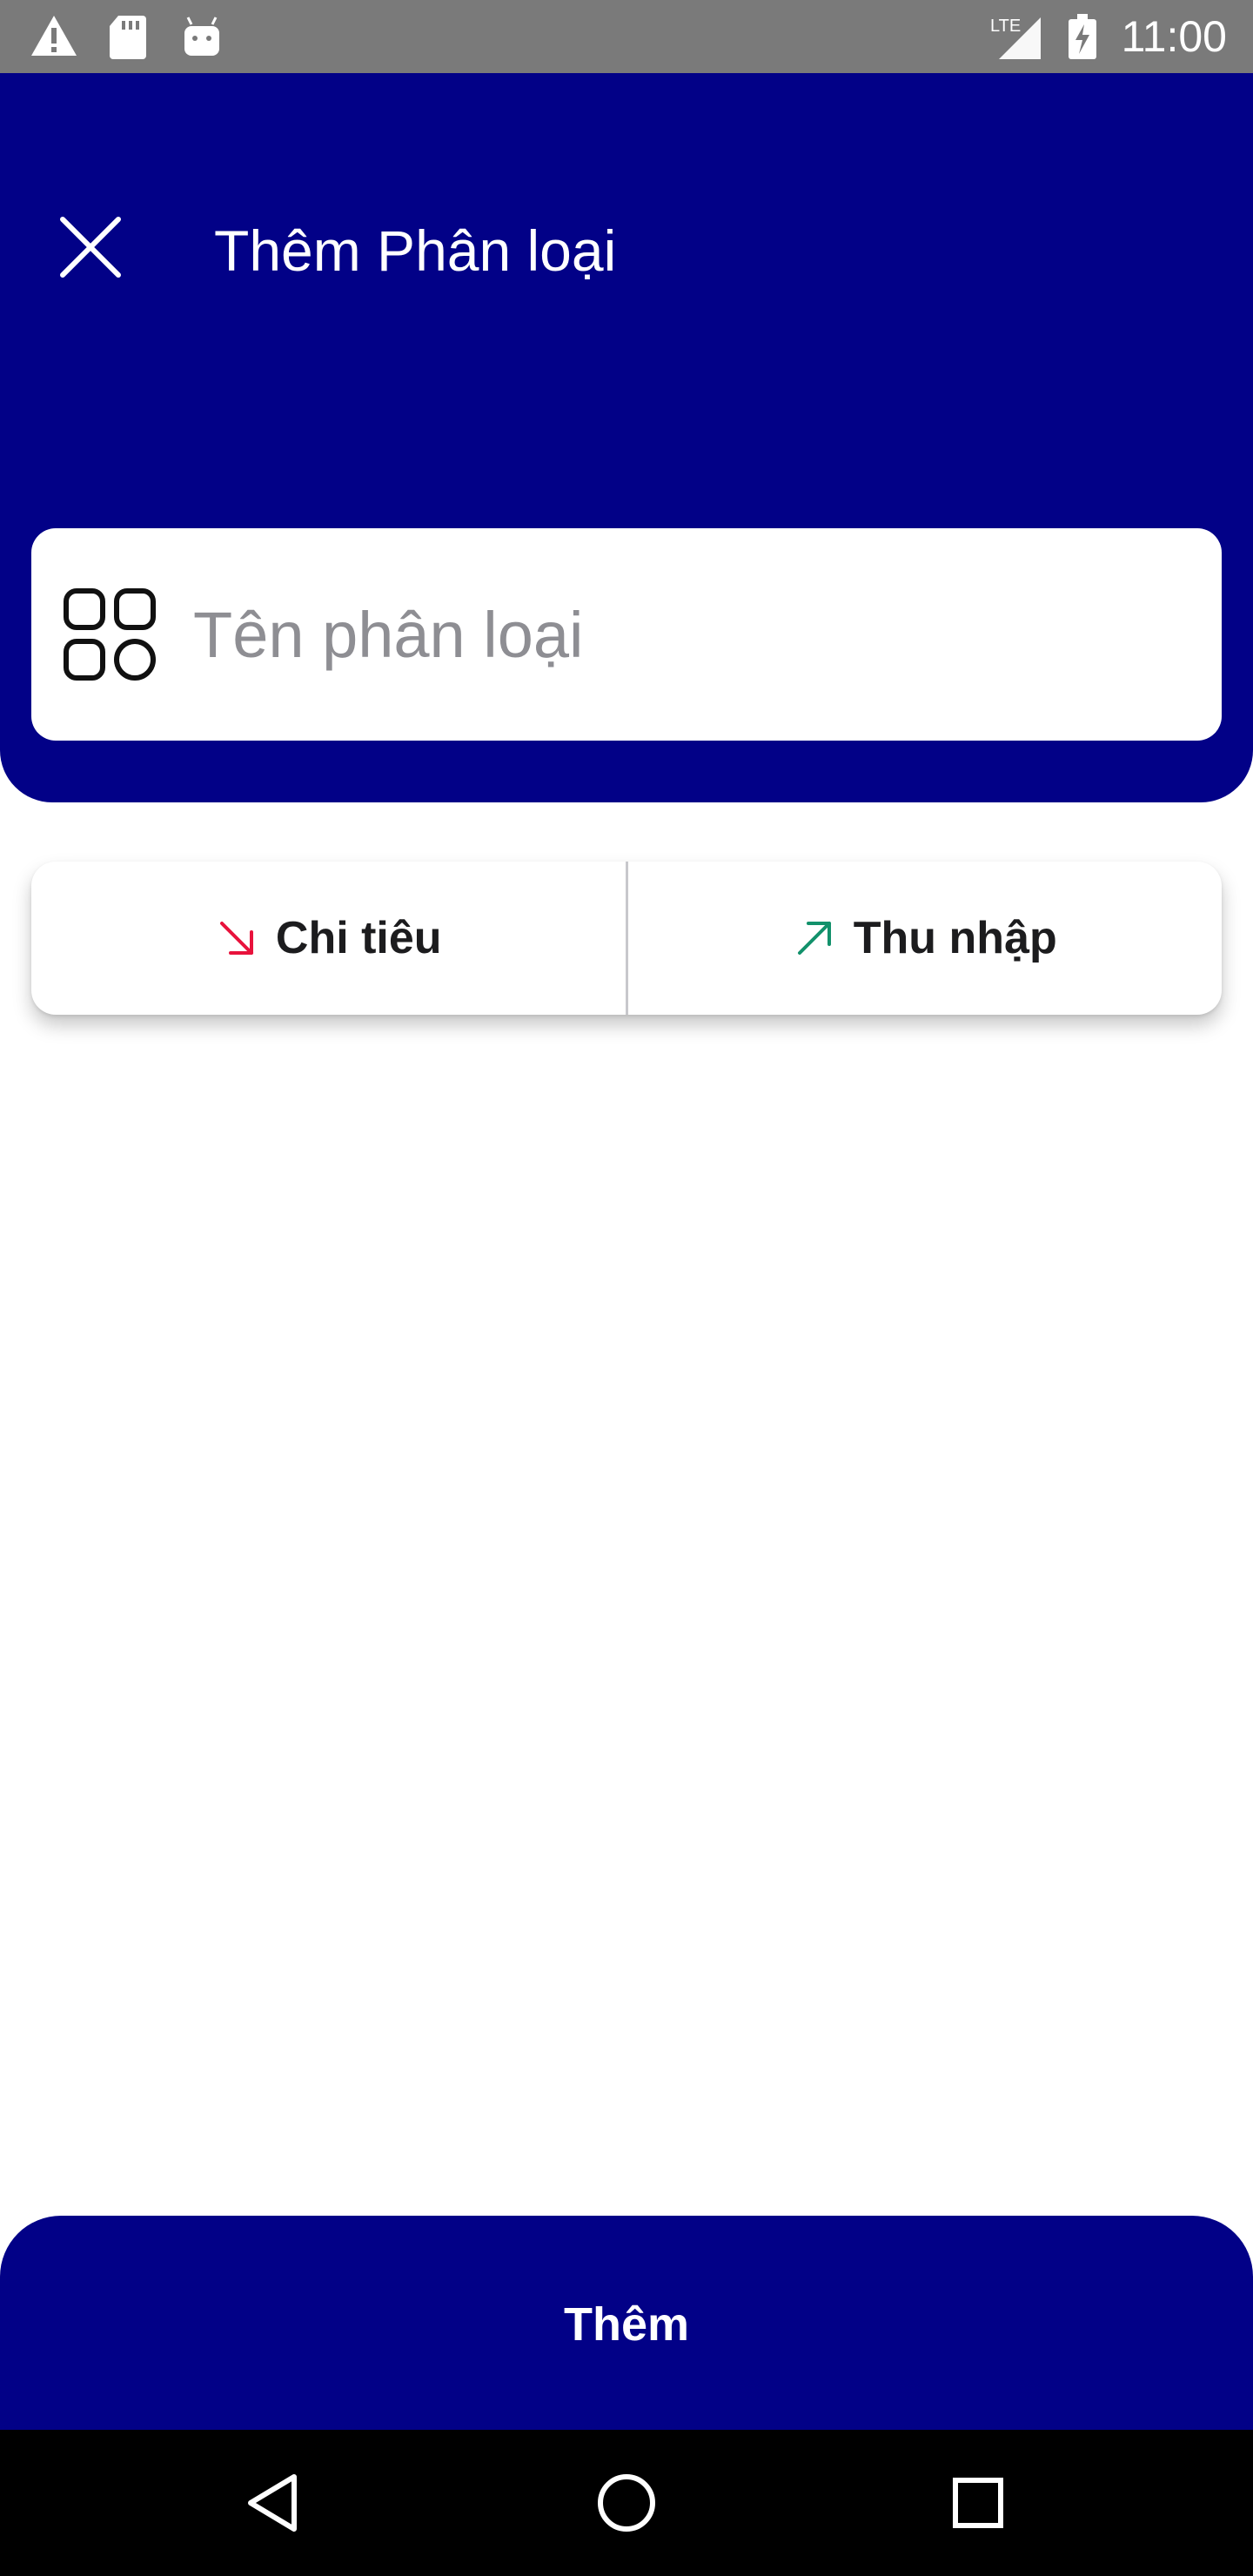 The image size is (1253, 2576). What do you see at coordinates (1174, 37) in the screenshot?
I see `status-time: 11:00` at bounding box center [1174, 37].